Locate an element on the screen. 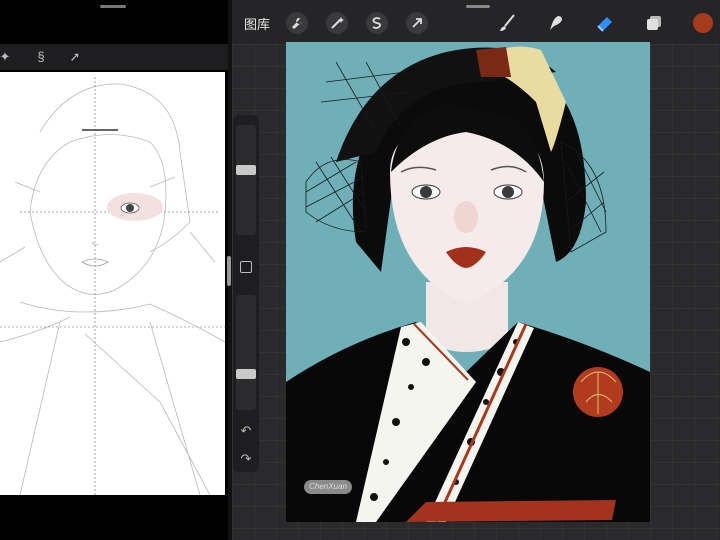  redo-icon: ↷ is located at coordinates (246, 459).